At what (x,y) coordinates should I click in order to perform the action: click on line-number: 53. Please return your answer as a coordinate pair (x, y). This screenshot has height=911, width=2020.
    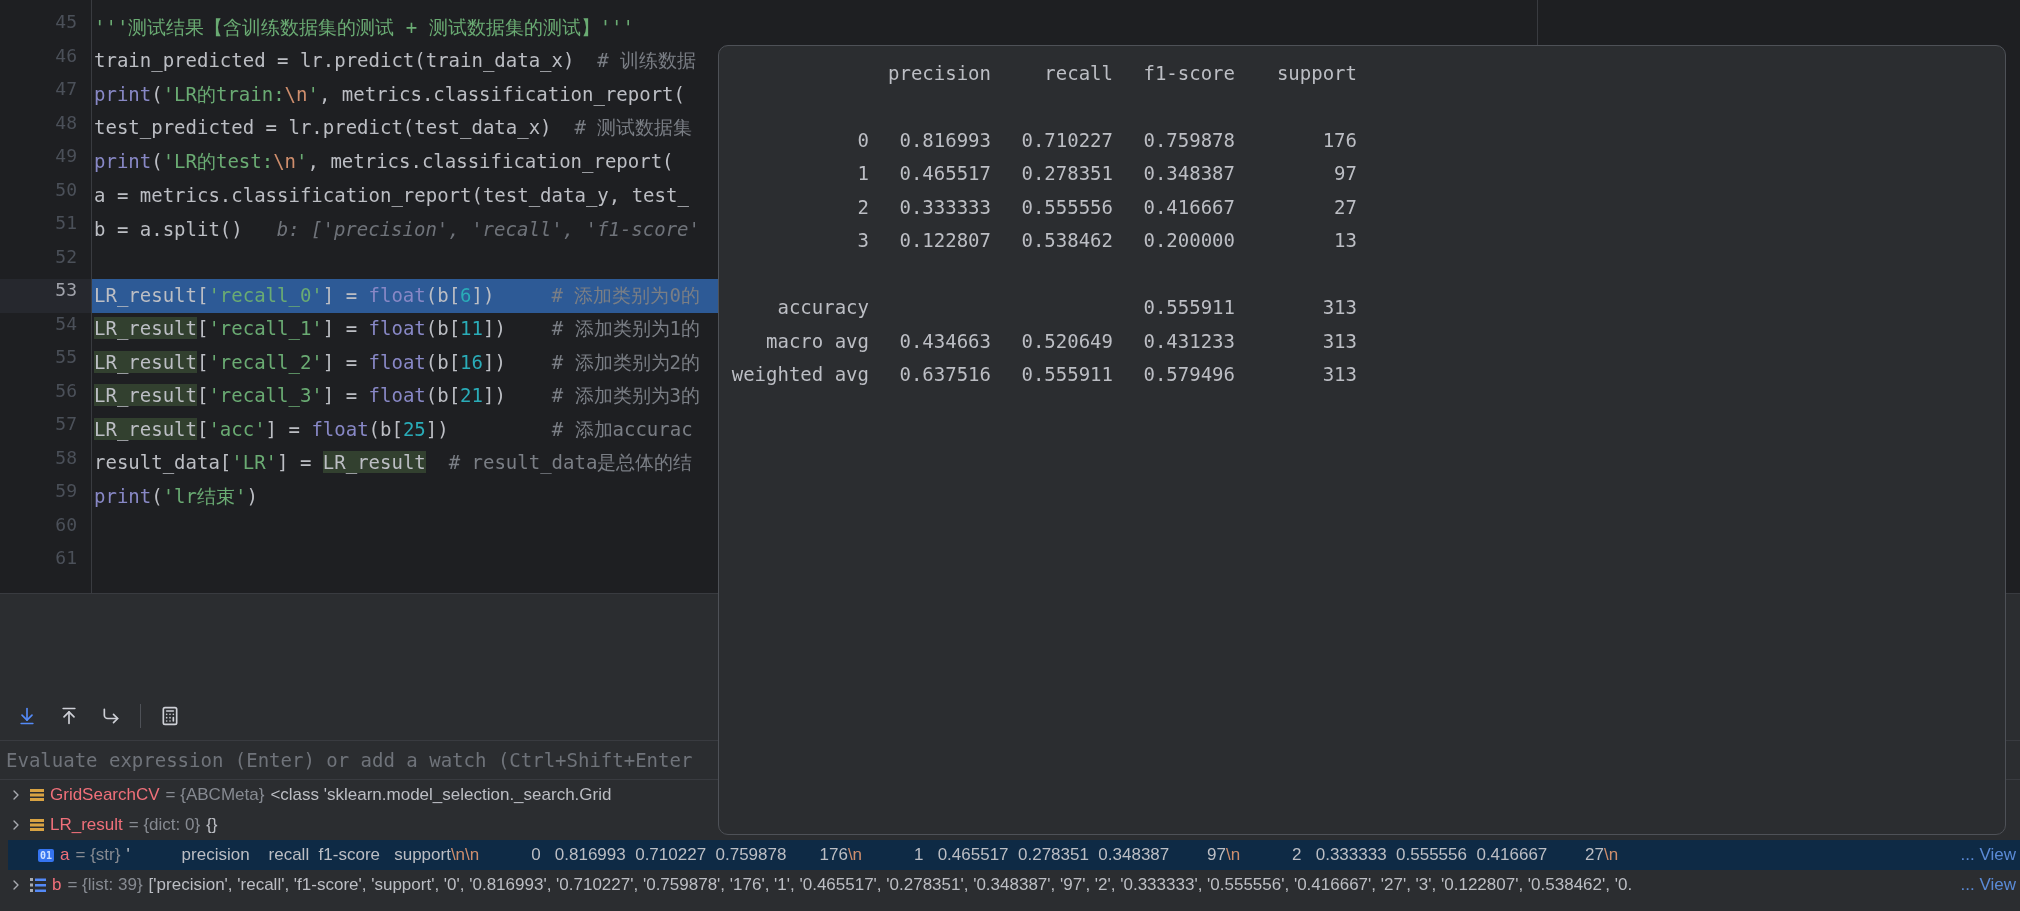
    Looking at the image, I should click on (45, 296).